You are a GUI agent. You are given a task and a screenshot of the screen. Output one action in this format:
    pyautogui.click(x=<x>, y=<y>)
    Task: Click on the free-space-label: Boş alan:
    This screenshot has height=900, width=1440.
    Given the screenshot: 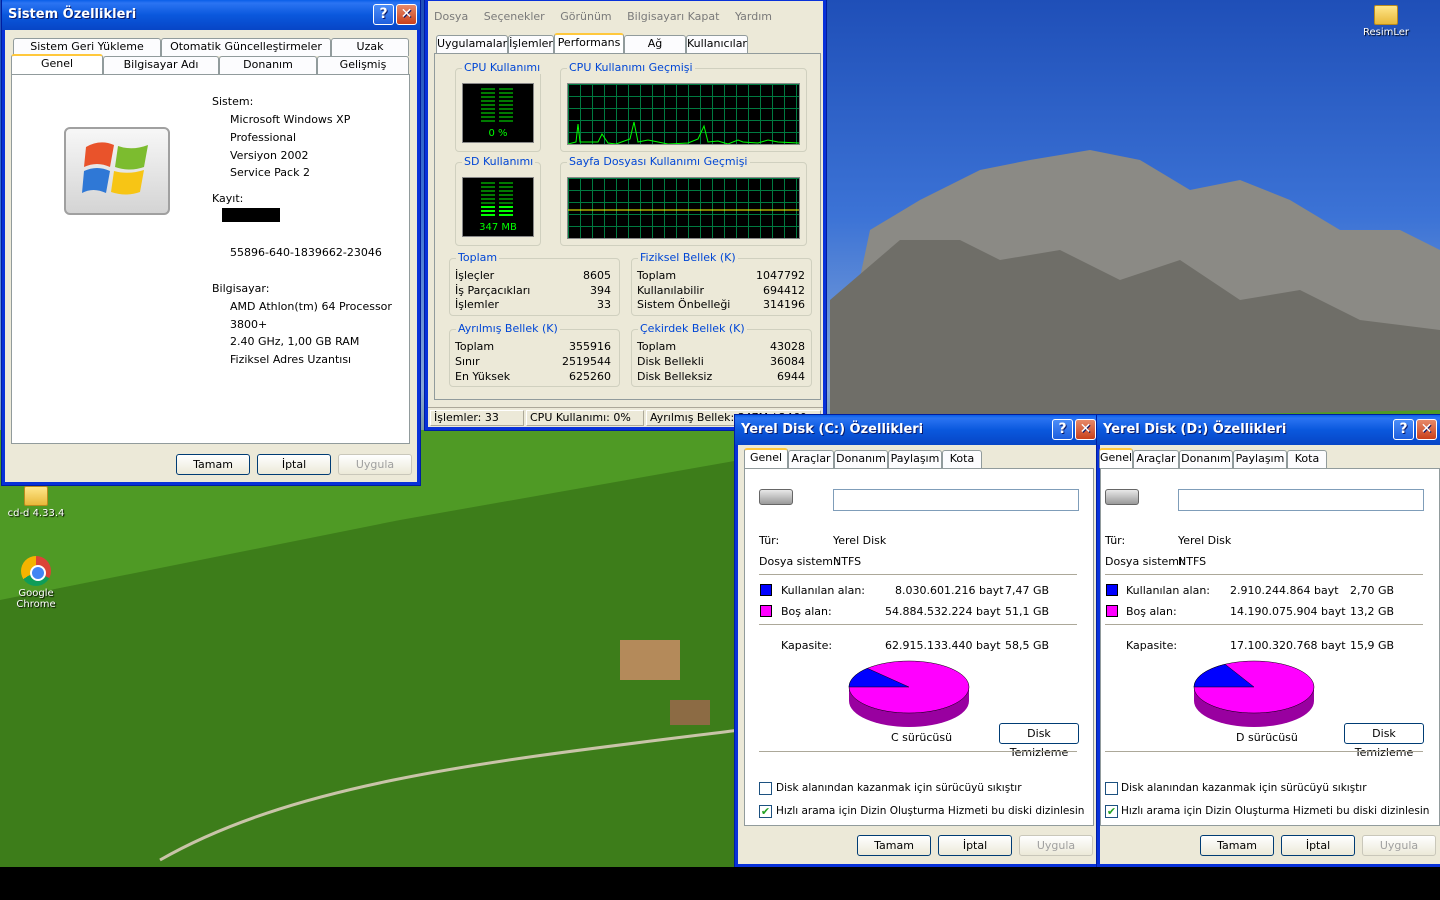 What is the action you would take?
    pyautogui.click(x=806, y=611)
    